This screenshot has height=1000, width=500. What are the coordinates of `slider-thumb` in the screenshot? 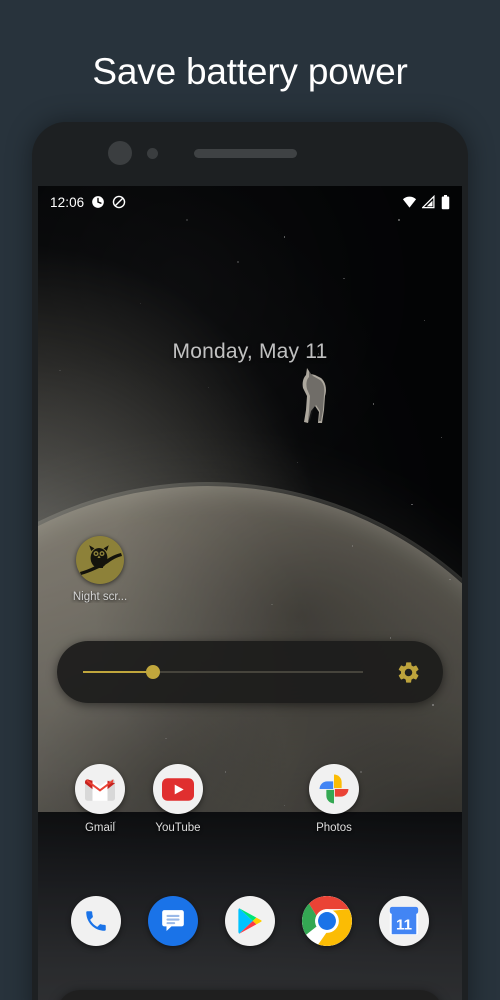 It's located at (153, 672).